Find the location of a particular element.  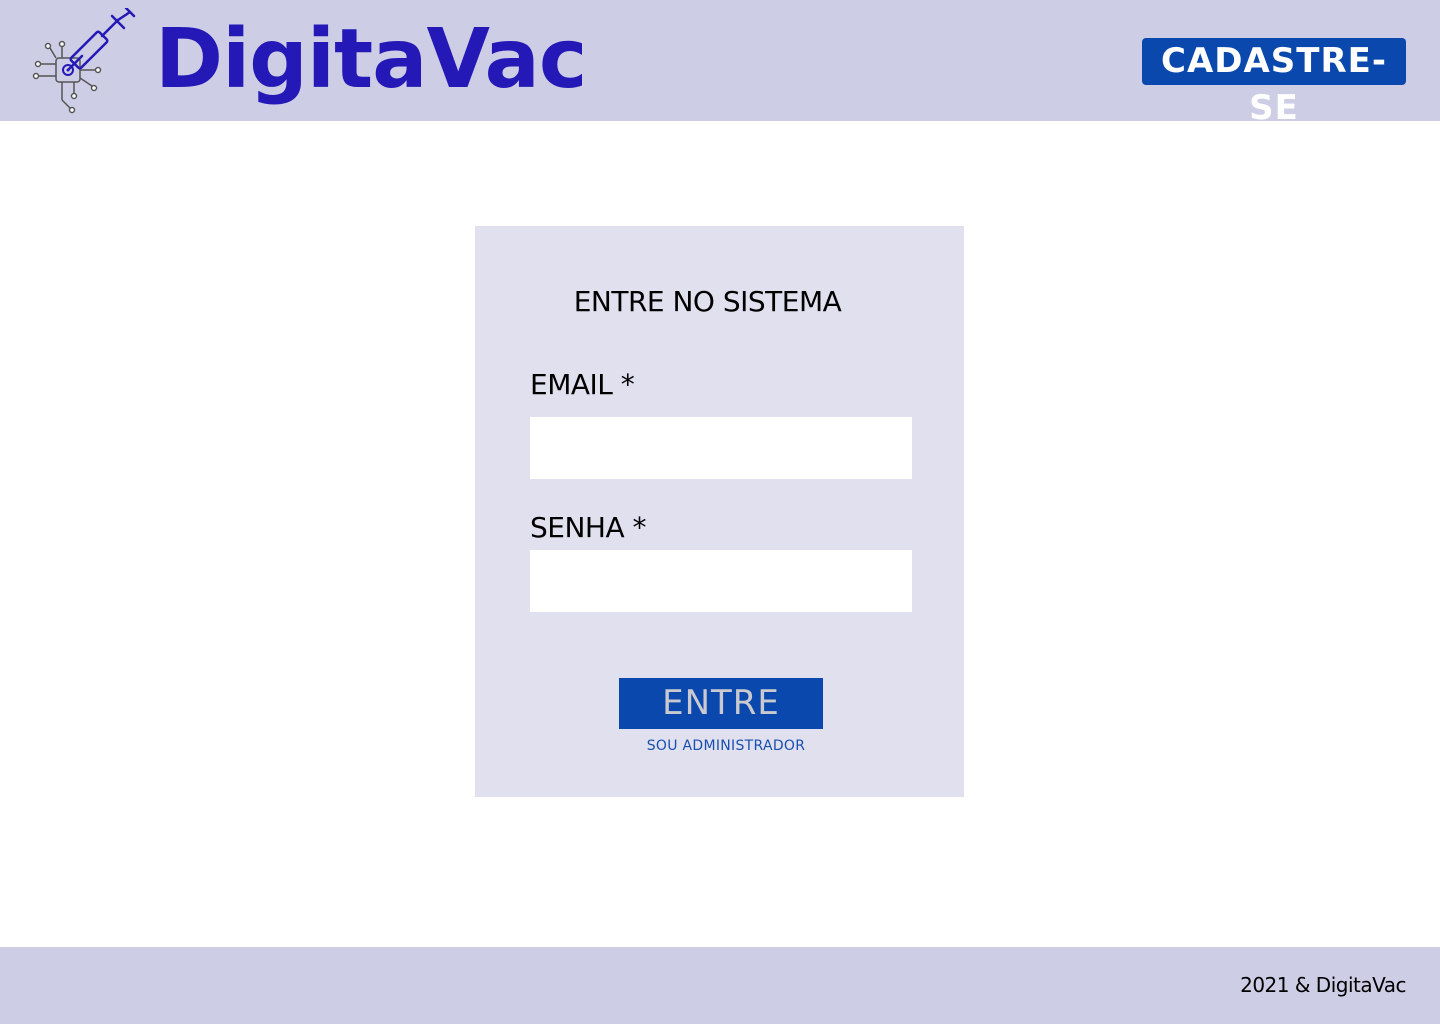

password-label: SENHA * is located at coordinates (588, 527).